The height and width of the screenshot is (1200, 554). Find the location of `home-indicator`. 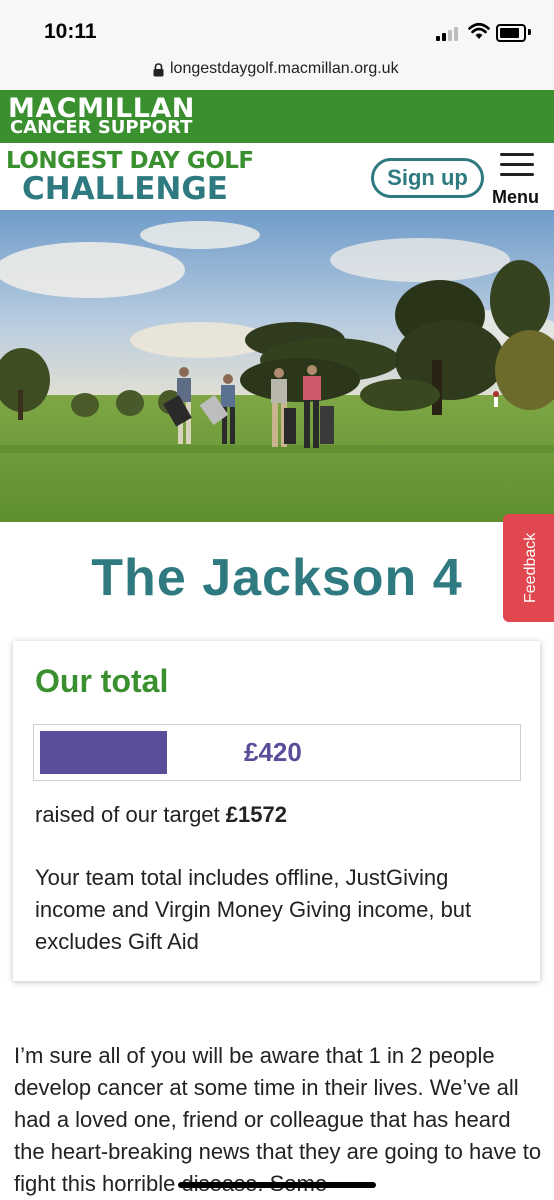

home-indicator is located at coordinates (277, 1185).